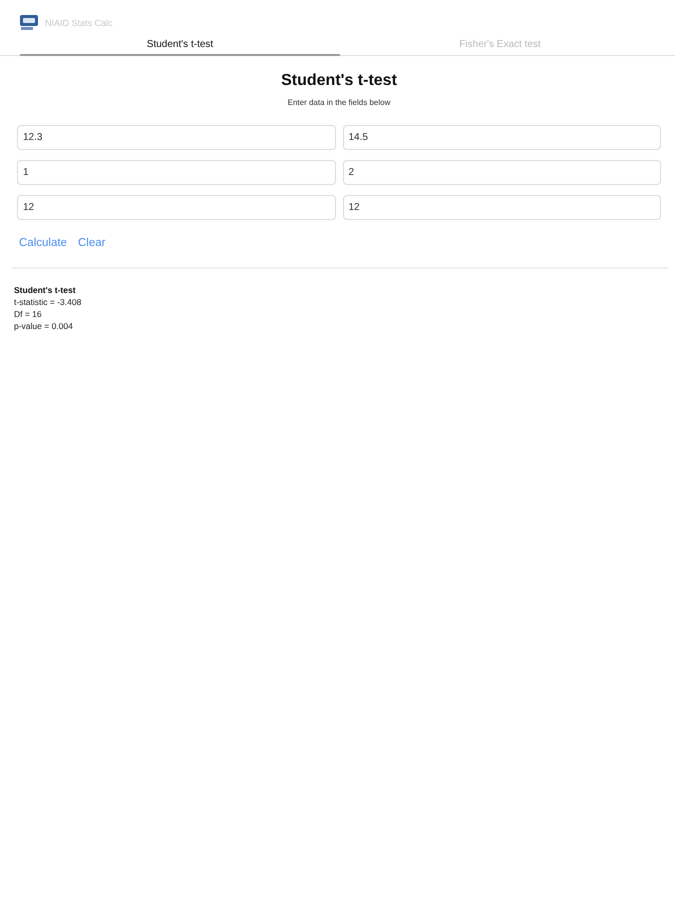  What do you see at coordinates (176, 137) in the screenshot?
I see `input-field: 12.3` at bounding box center [176, 137].